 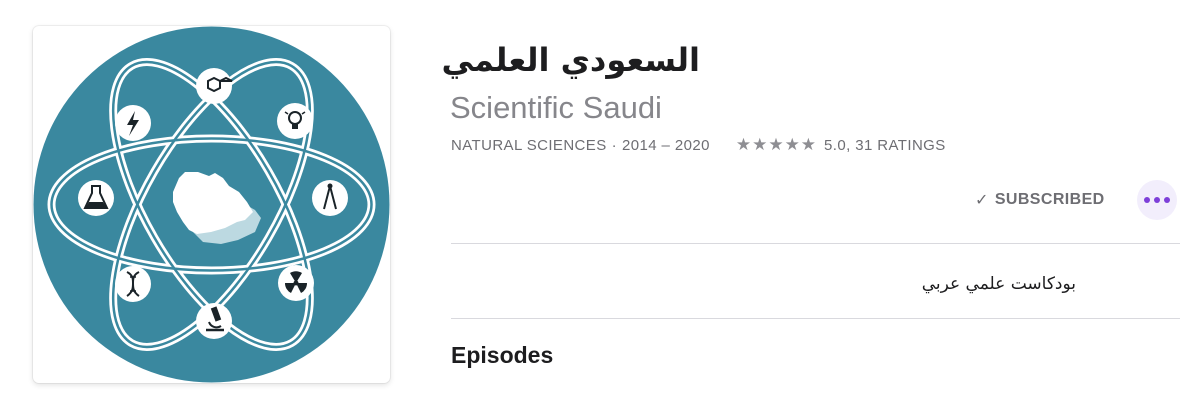 What do you see at coordinates (502, 355) in the screenshot?
I see `episodes-heading: Episodes` at bounding box center [502, 355].